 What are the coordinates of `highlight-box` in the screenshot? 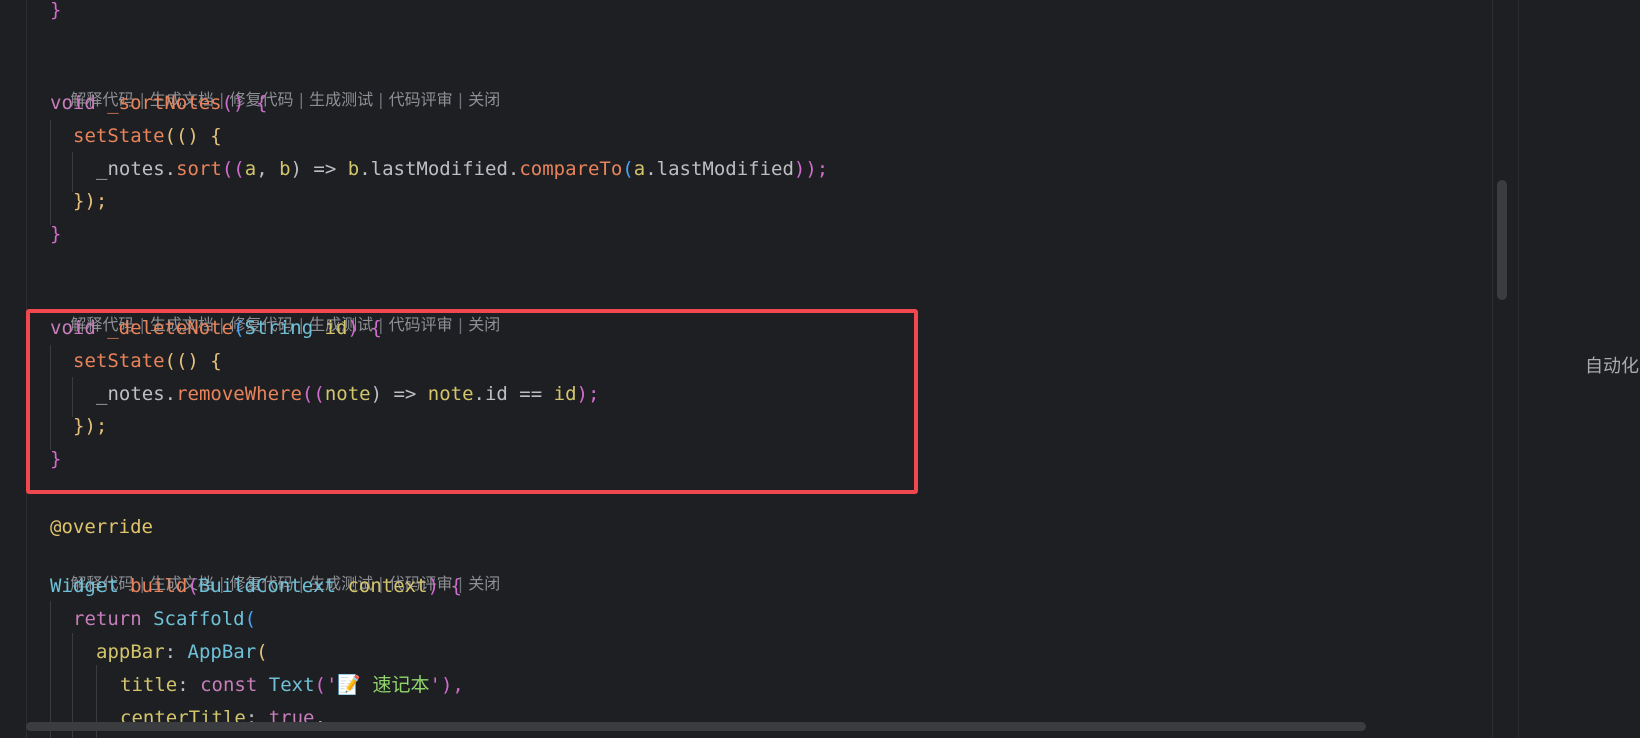 It's located at (472, 401).